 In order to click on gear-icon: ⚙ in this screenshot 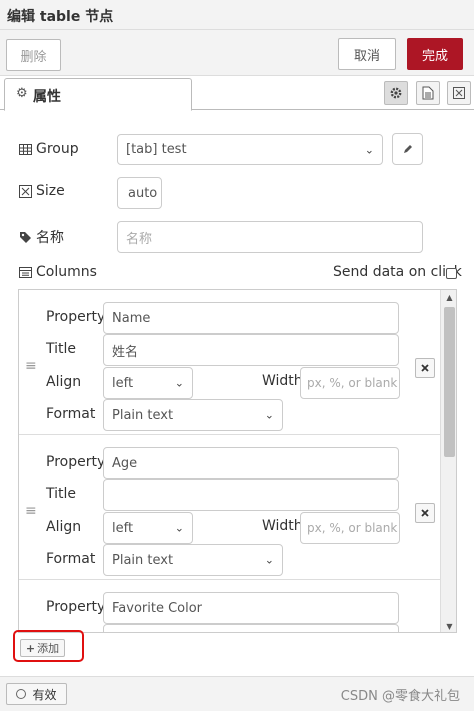, I will do `click(22, 93)`.